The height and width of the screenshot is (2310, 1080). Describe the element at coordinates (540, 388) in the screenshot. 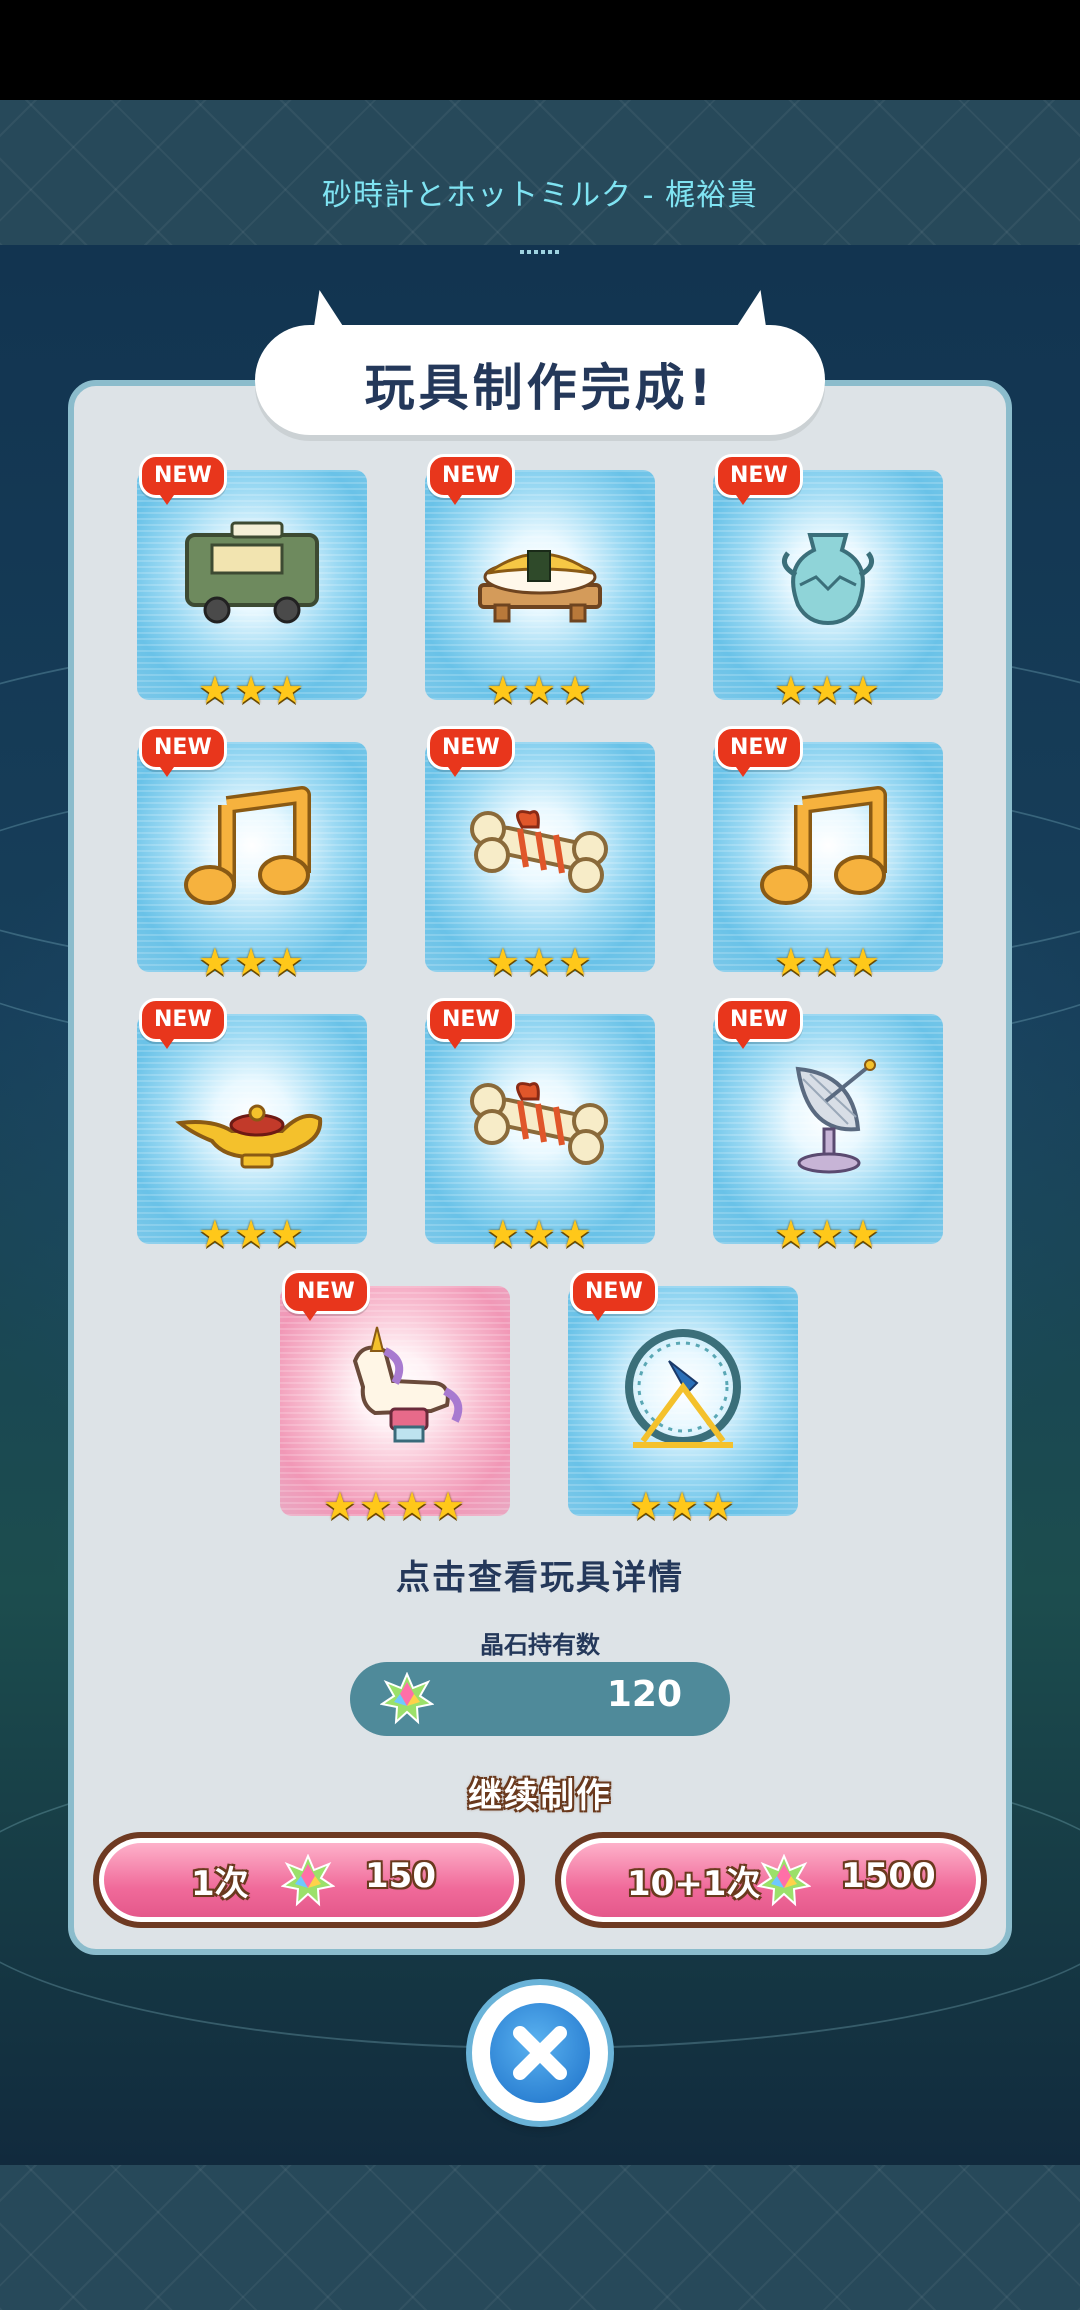

I see `panel-title: 玩具制作完成!` at that location.